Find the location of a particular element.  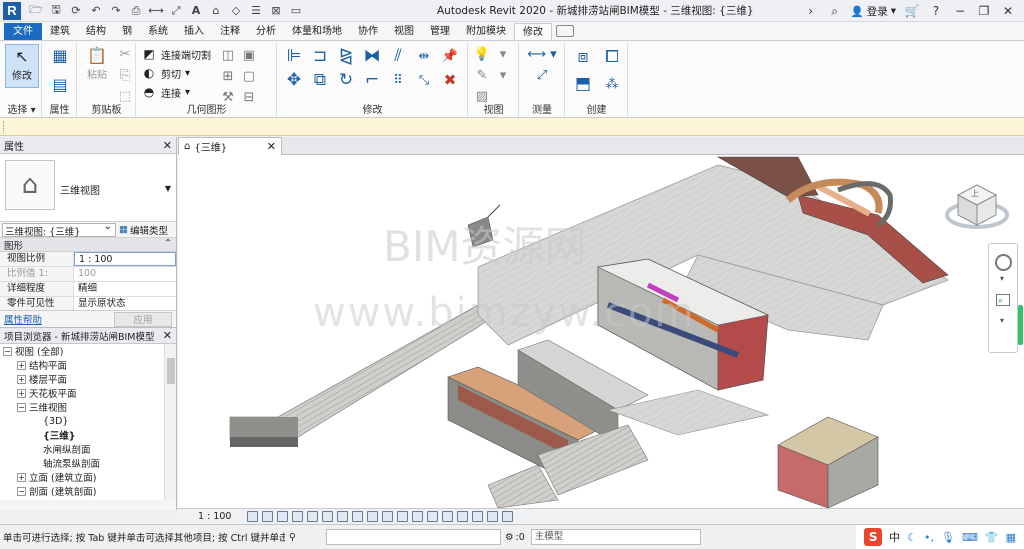

join-button: ◓ 连接 ▾ is located at coordinates (165, 92).